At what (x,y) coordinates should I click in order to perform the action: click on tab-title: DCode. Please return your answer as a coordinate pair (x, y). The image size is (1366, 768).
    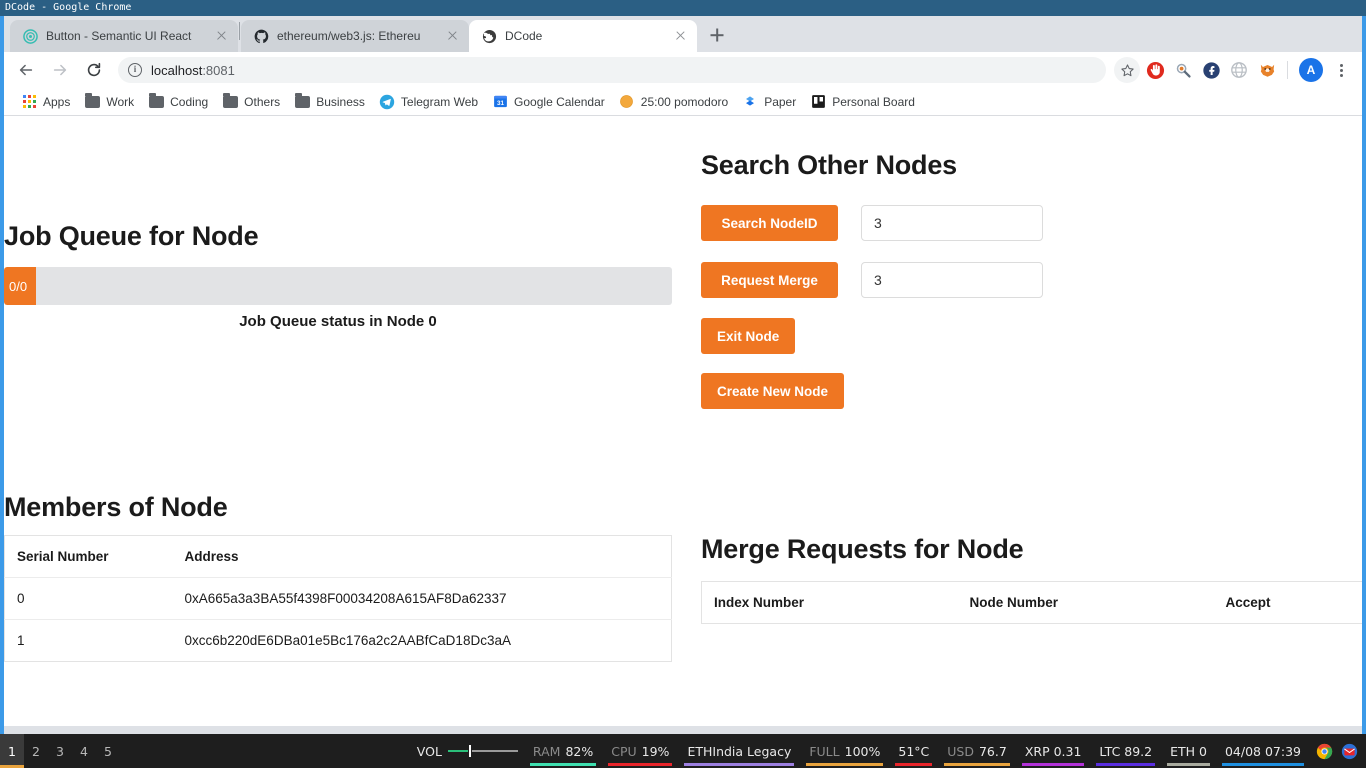
    Looking at the image, I should click on (524, 36).